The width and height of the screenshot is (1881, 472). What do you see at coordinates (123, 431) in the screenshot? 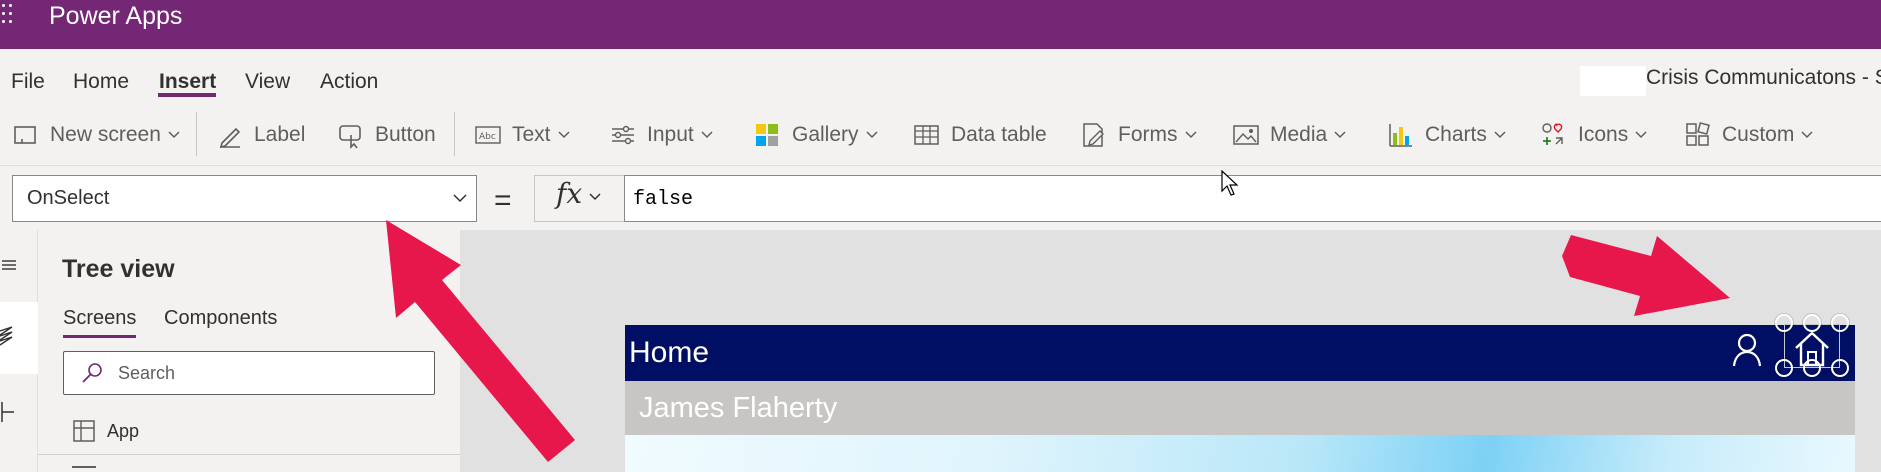
I see `tree-item-app: App` at bounding box center [123, 431].